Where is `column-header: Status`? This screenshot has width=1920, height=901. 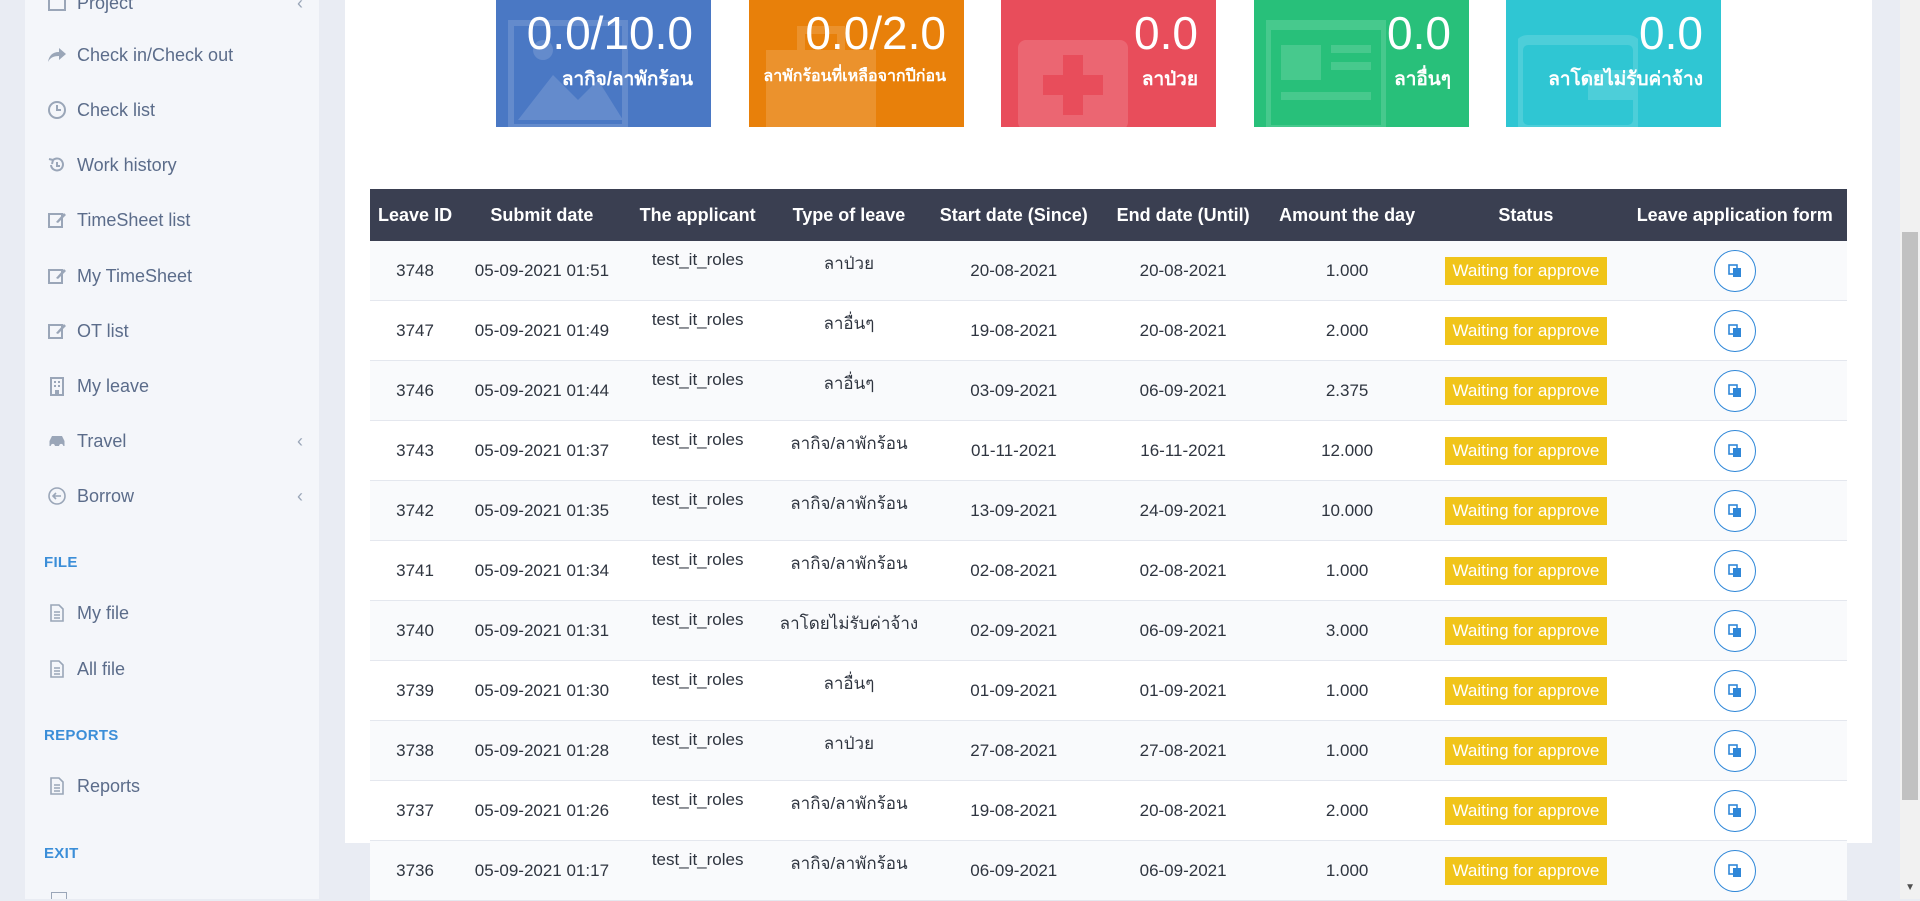
column-header: Status is located at coordinates (1525, 215).